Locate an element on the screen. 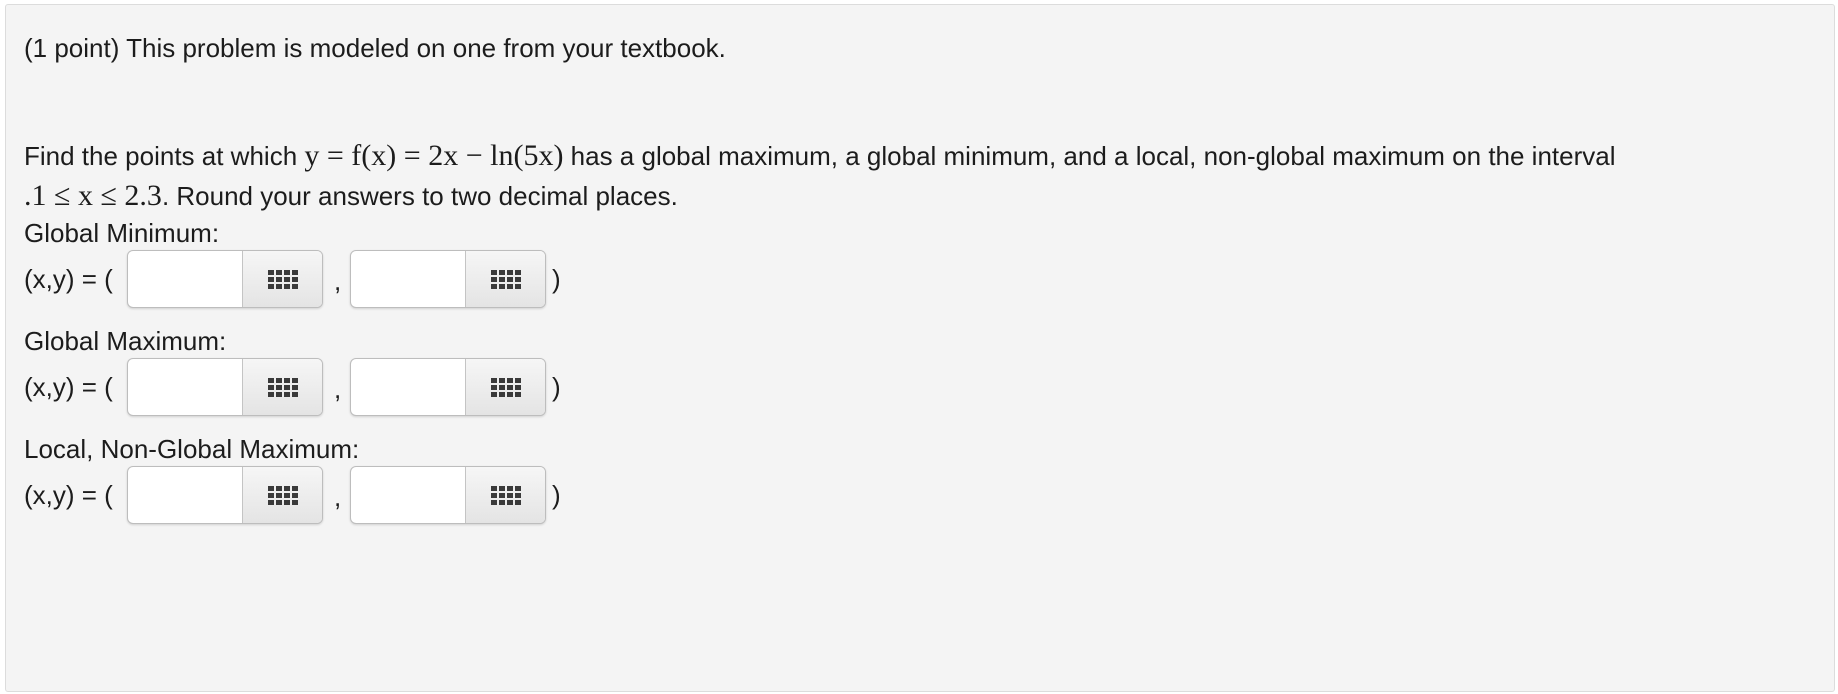 The width and height of the screenshot is (1838, 694). global-minimum-x-field is located at coordinates (225, 279).